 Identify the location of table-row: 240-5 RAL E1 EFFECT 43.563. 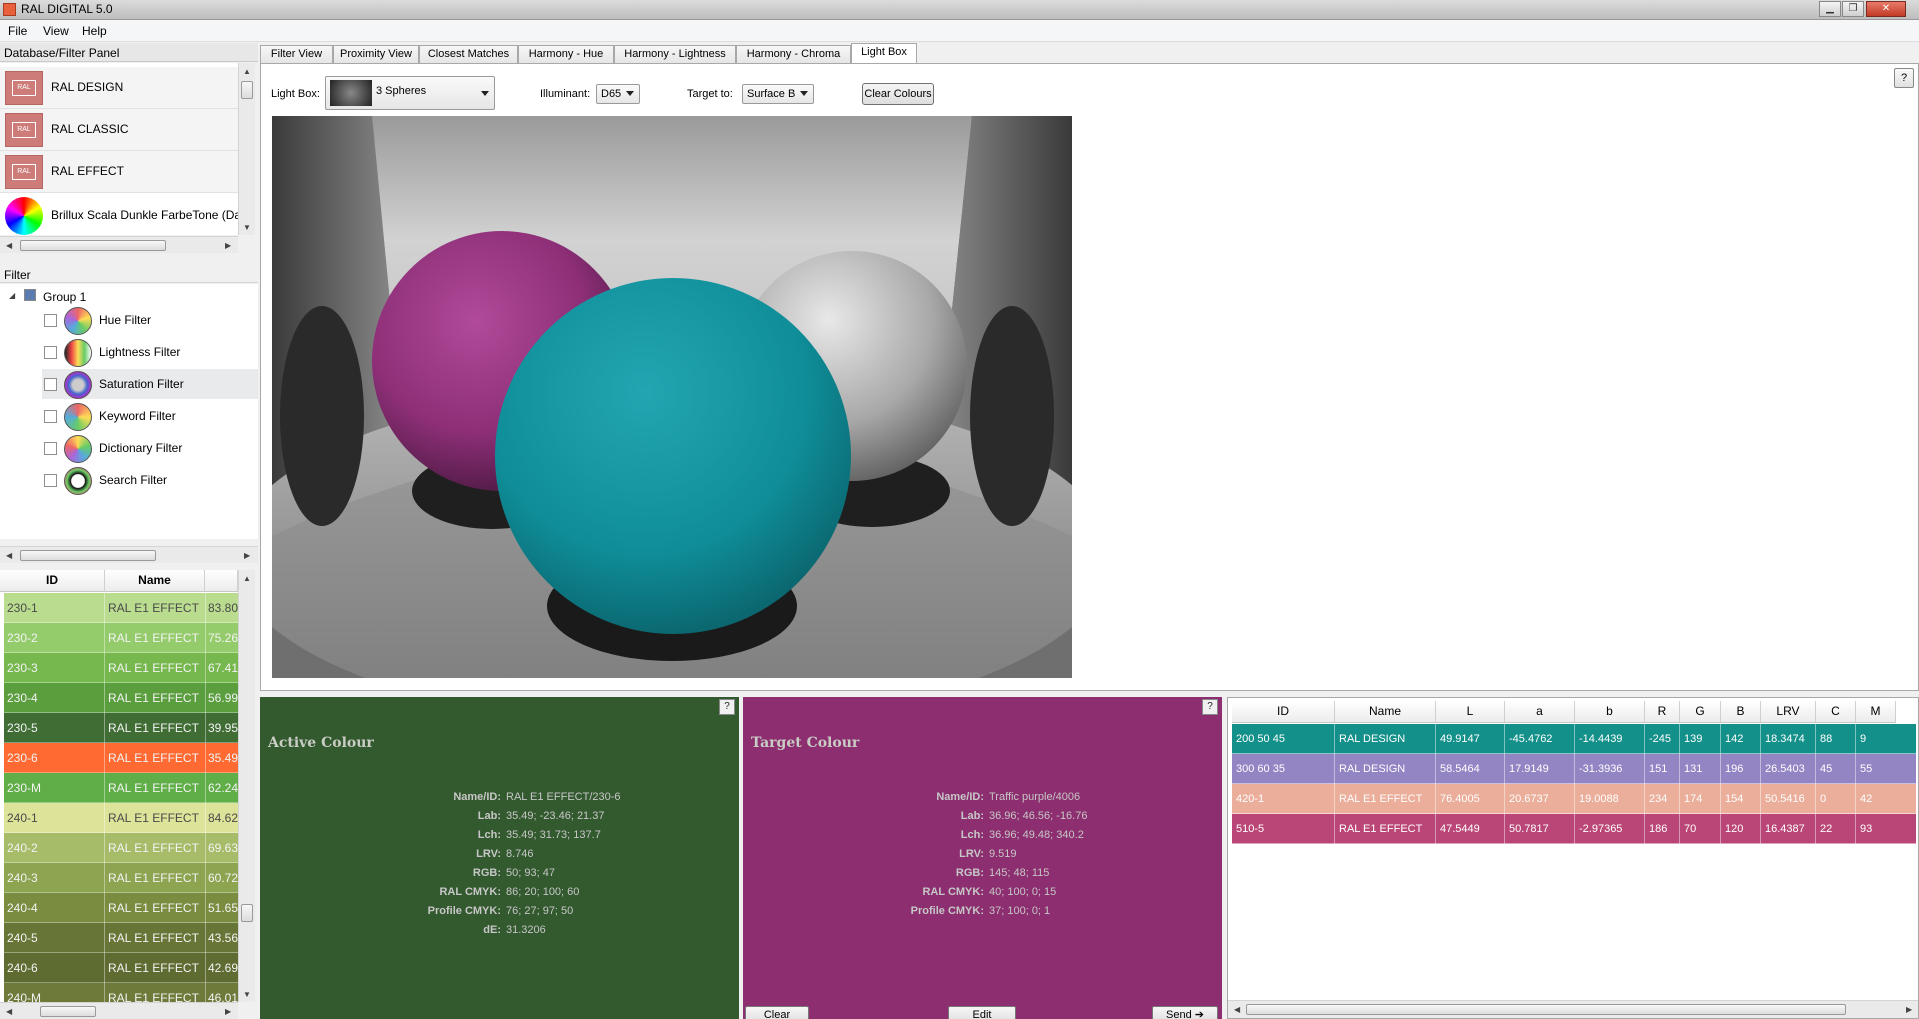
(121, 938).